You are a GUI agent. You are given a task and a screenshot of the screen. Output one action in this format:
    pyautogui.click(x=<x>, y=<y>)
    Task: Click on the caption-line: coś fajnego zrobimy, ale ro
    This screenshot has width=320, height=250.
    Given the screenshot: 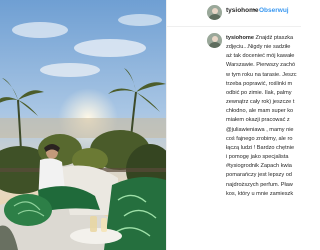 What is the action you would take?
    pyautogui.click(x=259, y=138)
    